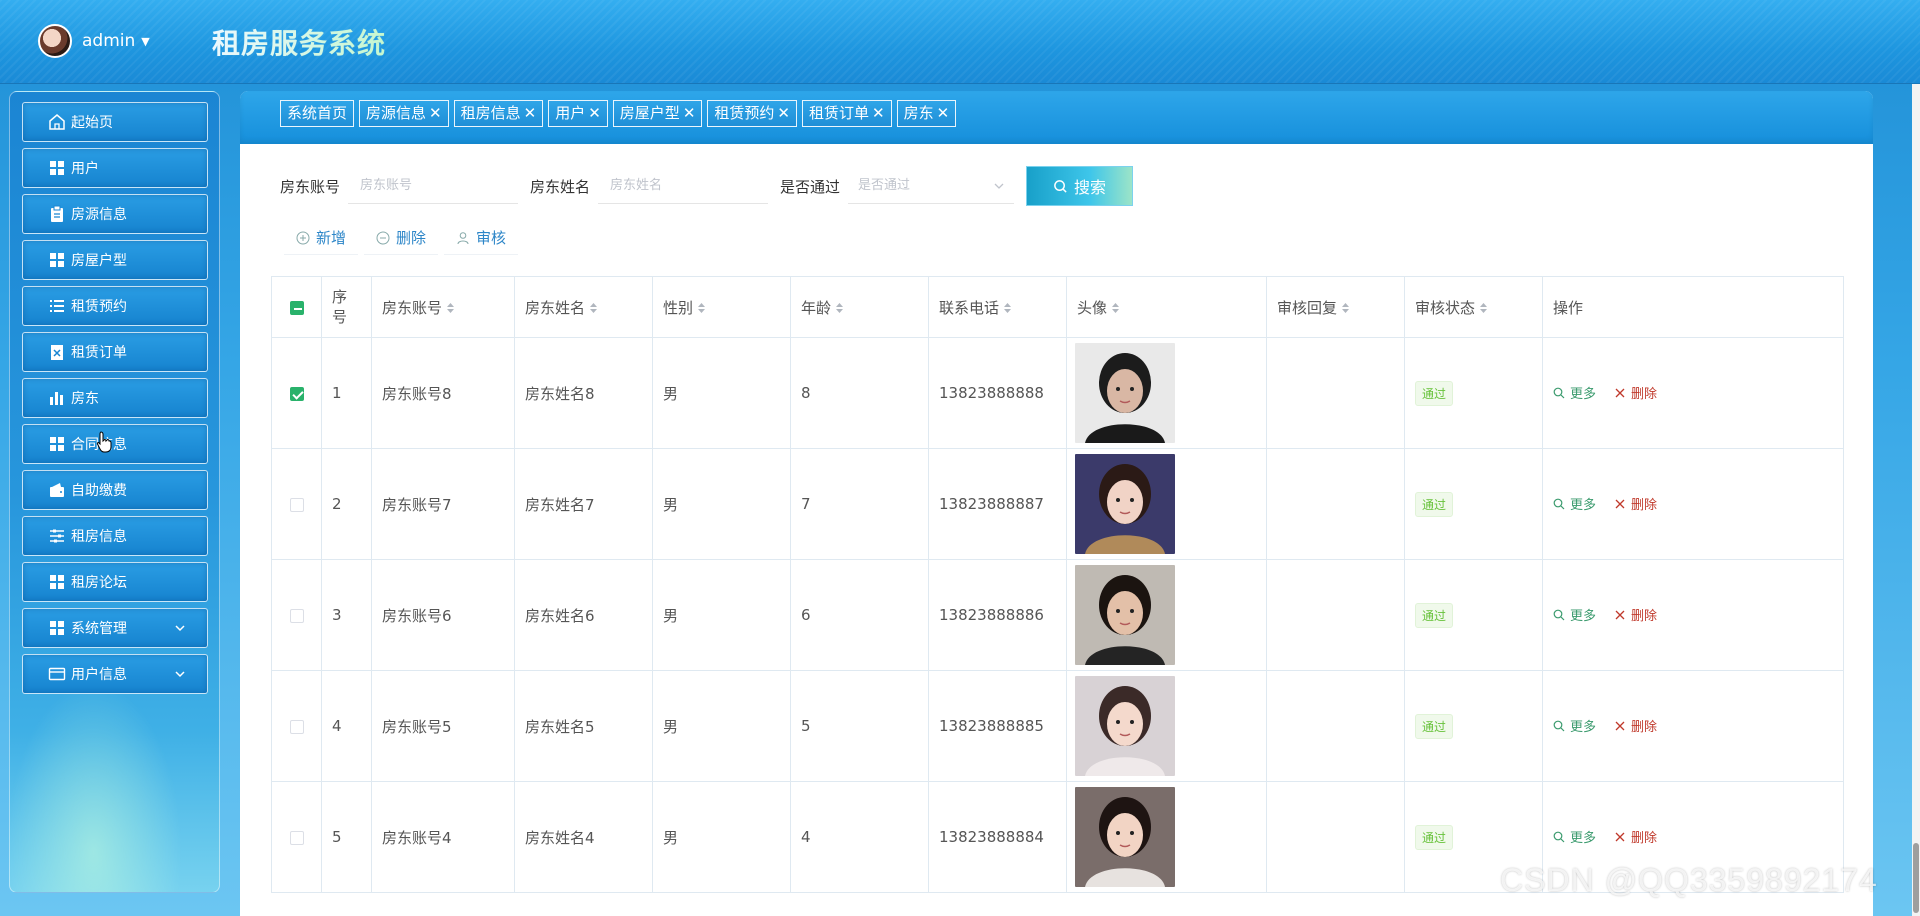 The width and height of the screenshot is (1920, 916). What do you see at coordinates (115, 536) in the screenshot?
I see `sidebar-item-9: 租房信息` at bounding box center [115, 536].